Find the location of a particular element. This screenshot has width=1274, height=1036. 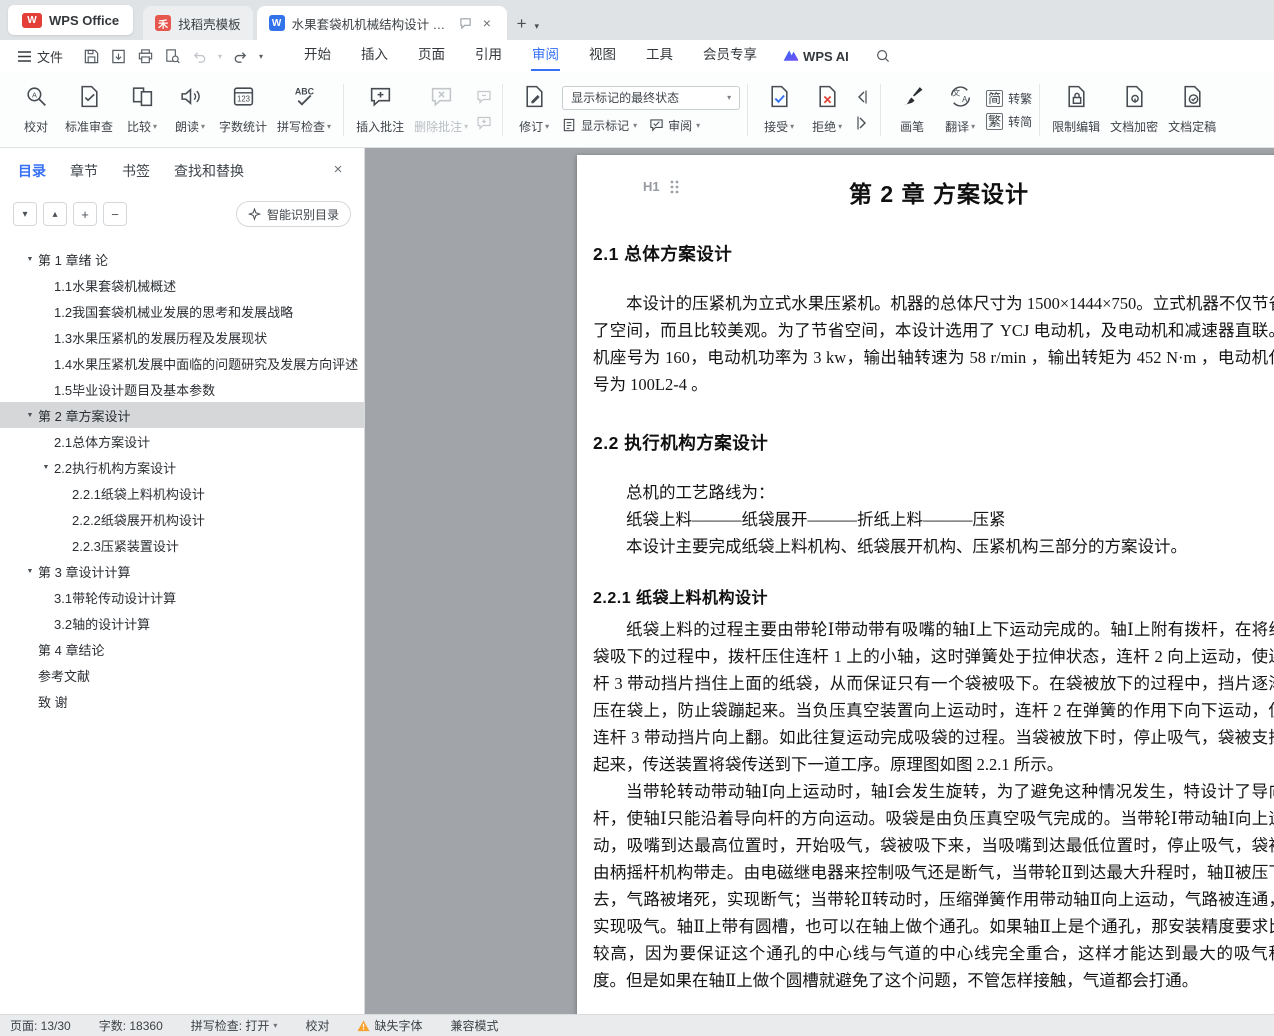

missing-font-warning: 缺失字体 is located at coordinates (389, 1025).